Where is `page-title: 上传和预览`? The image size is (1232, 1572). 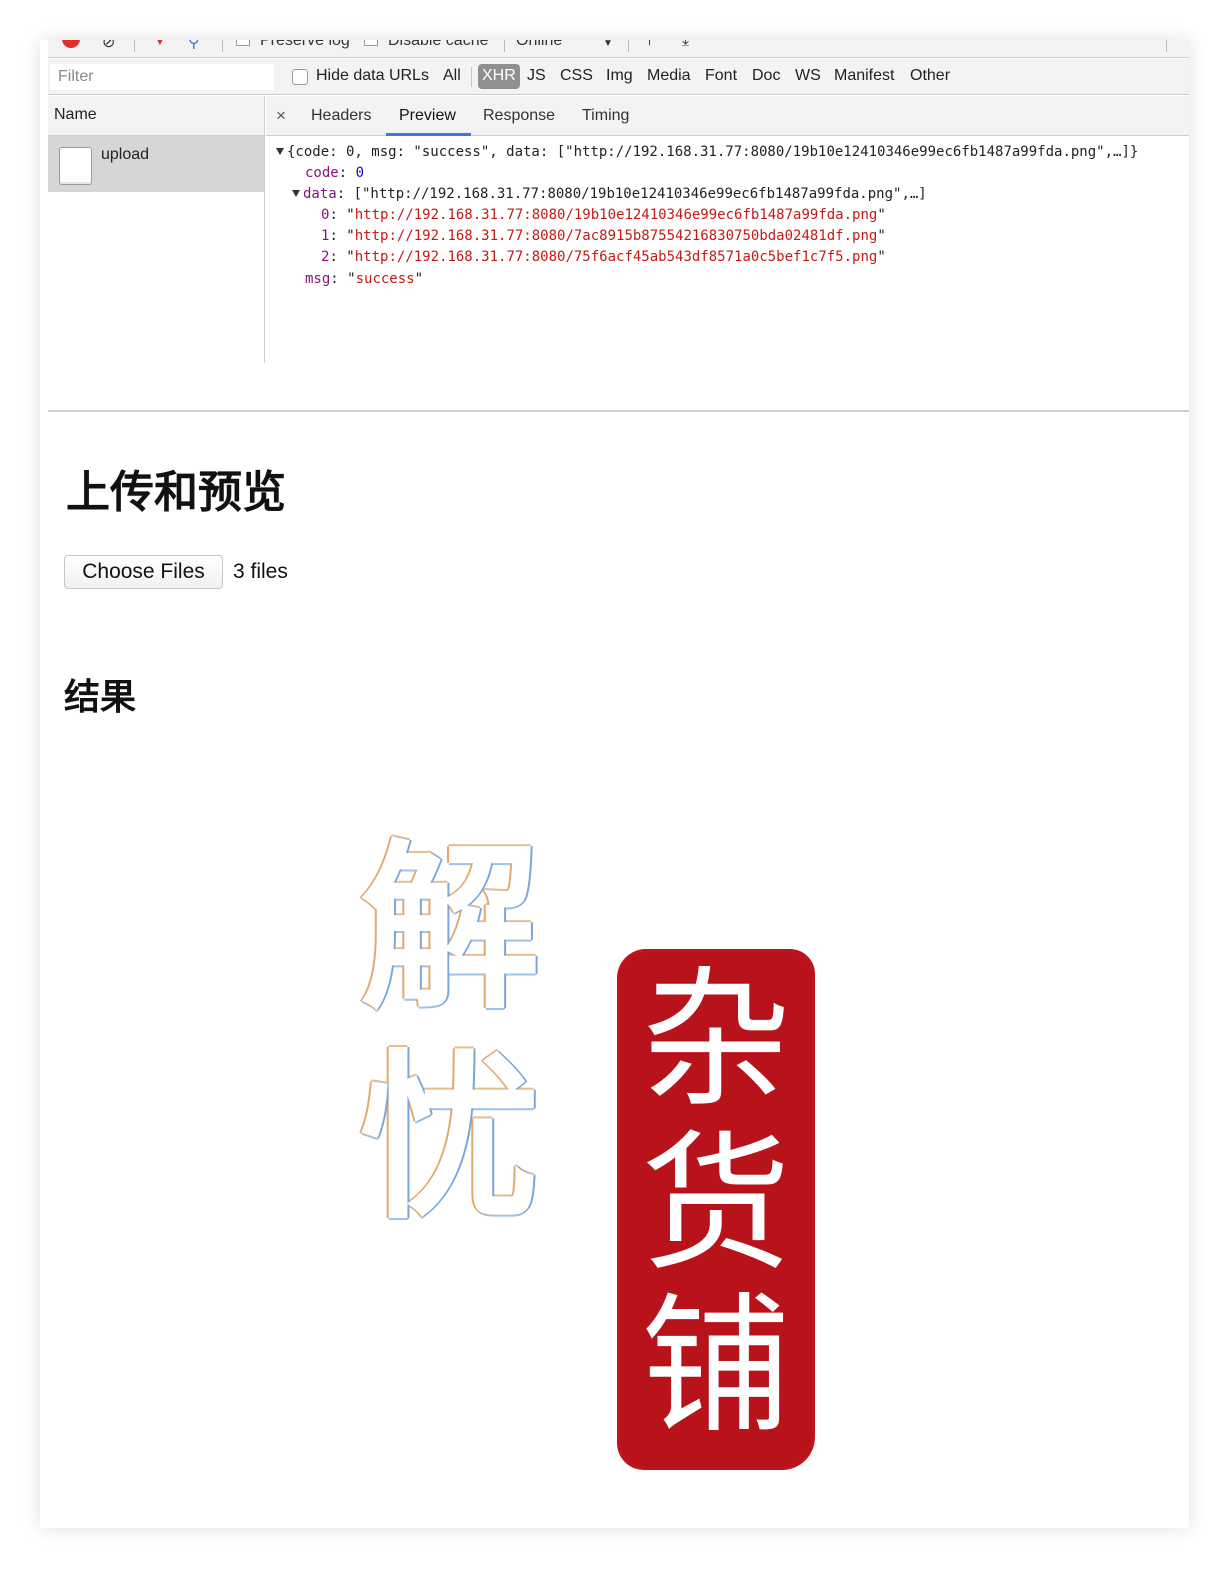 page-title: 上传和预览 is located at coordinates (176, 492).